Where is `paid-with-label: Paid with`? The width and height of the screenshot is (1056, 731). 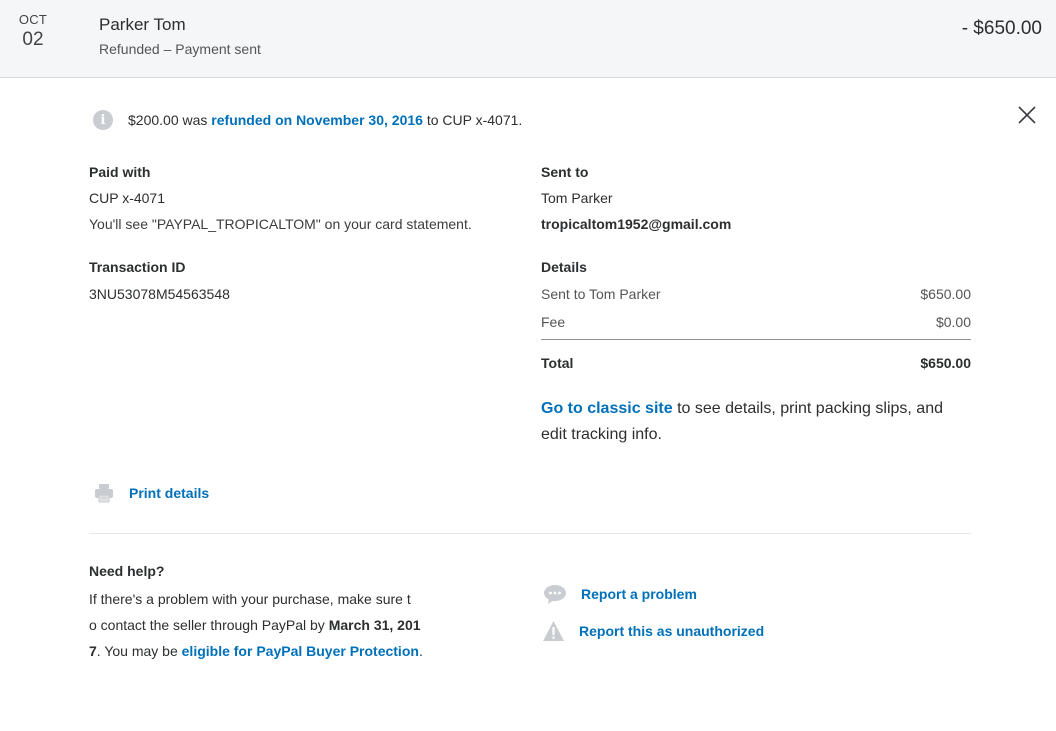 paid-with-label: Paid with is located at coordinates (120, 172).